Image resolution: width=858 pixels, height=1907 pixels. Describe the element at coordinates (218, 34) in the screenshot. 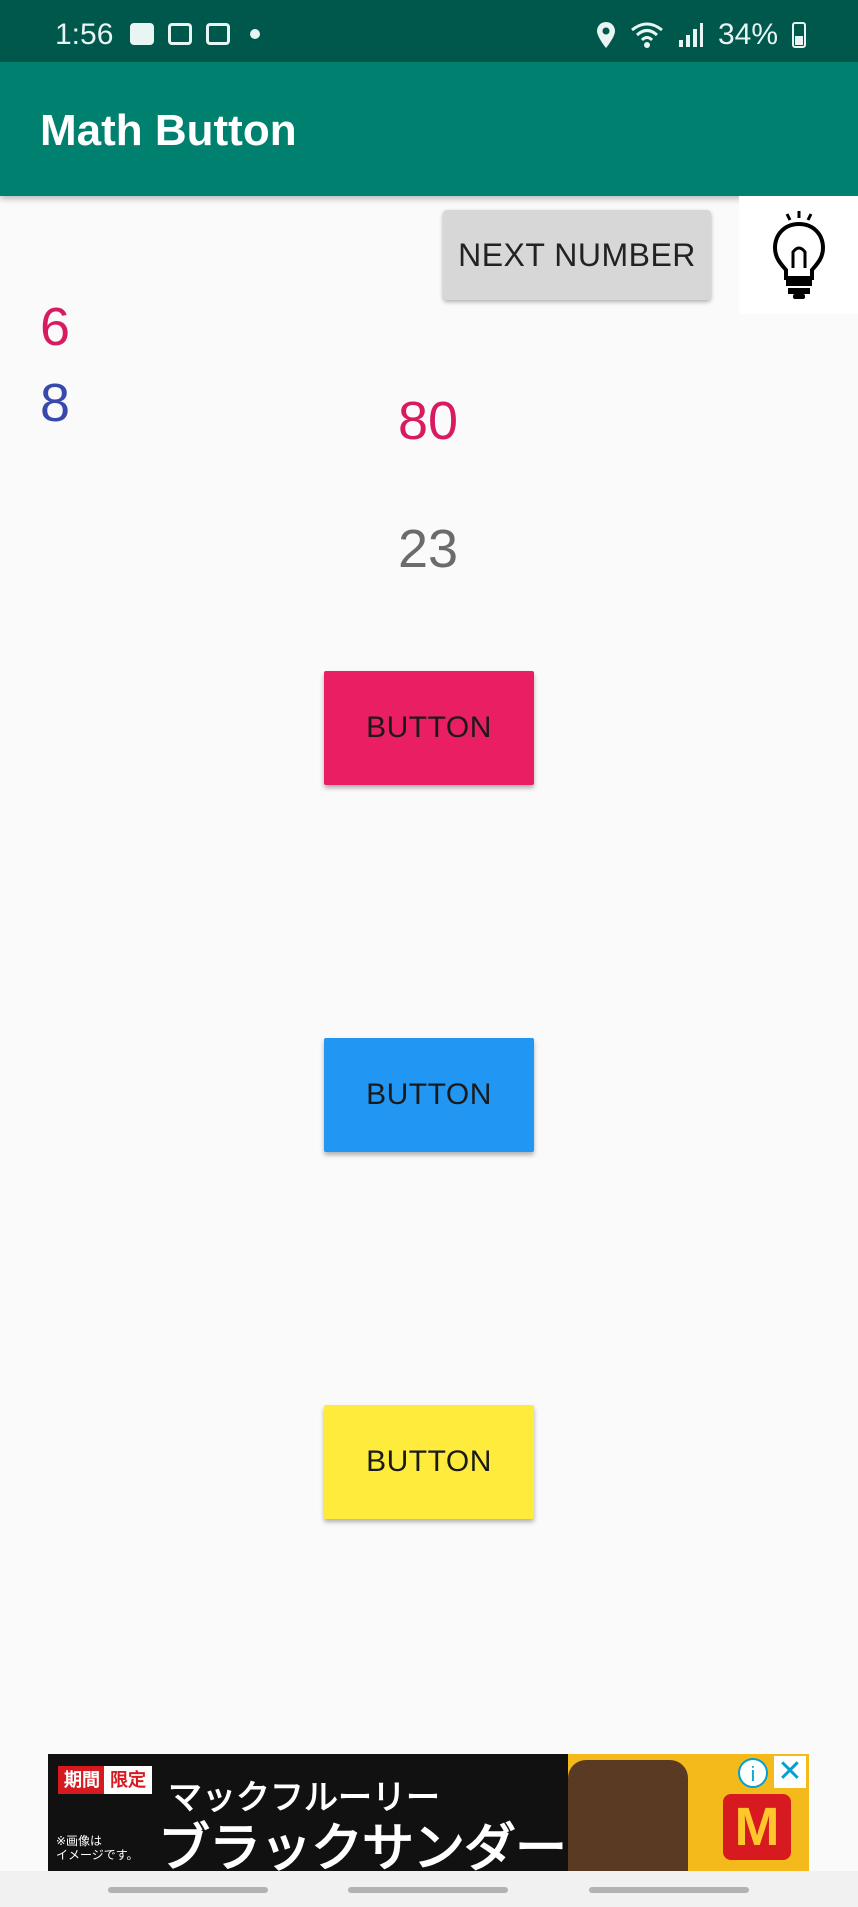

I see `calendar-icon` at that location.